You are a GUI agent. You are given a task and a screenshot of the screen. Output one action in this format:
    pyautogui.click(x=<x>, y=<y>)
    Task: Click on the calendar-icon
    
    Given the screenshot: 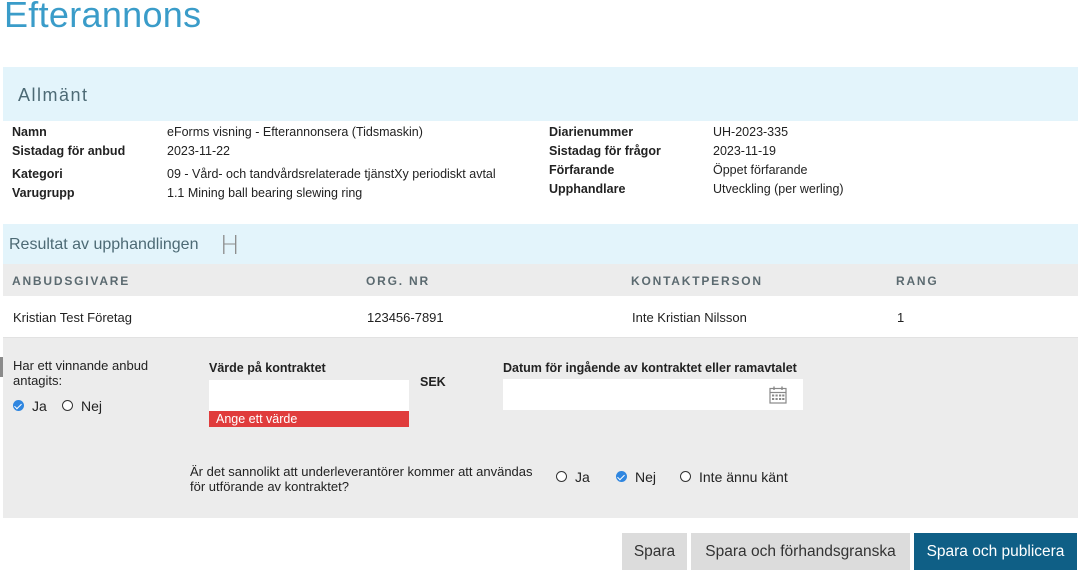 What is the action you would take?
    pyautogui.click(x=778, y=395)
    